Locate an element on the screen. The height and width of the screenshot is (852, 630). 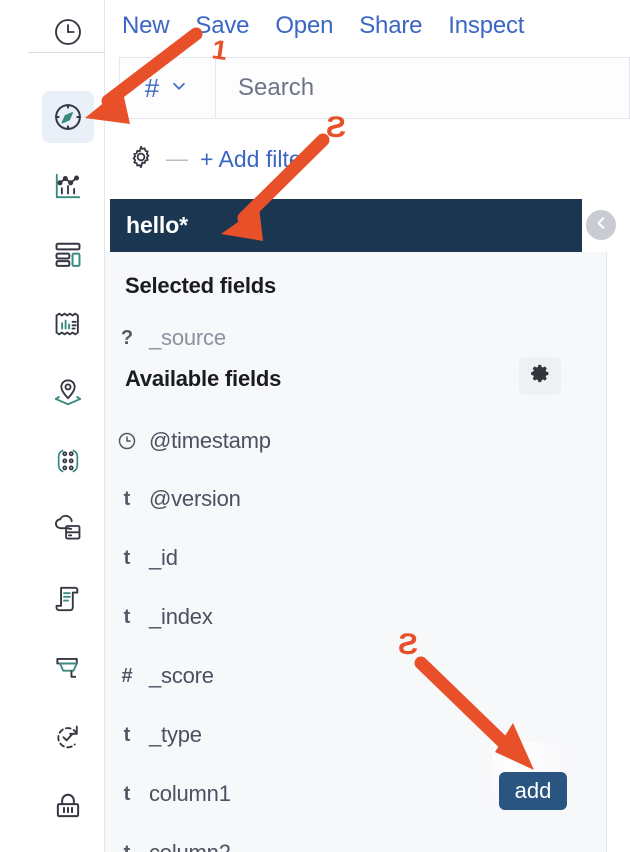
field-name: _index is located at coordinates (181, 616).